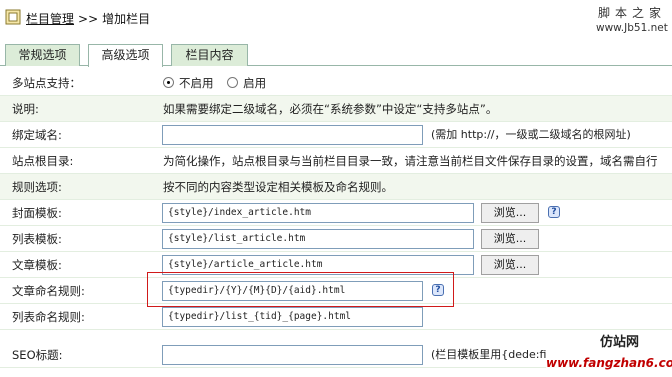  Describe the element at coordinates (292, 291) in the screenshot. I see `article-naming-rule-input: {typedir}/{Y}/{M}{D}/{aid}.html` at that location.